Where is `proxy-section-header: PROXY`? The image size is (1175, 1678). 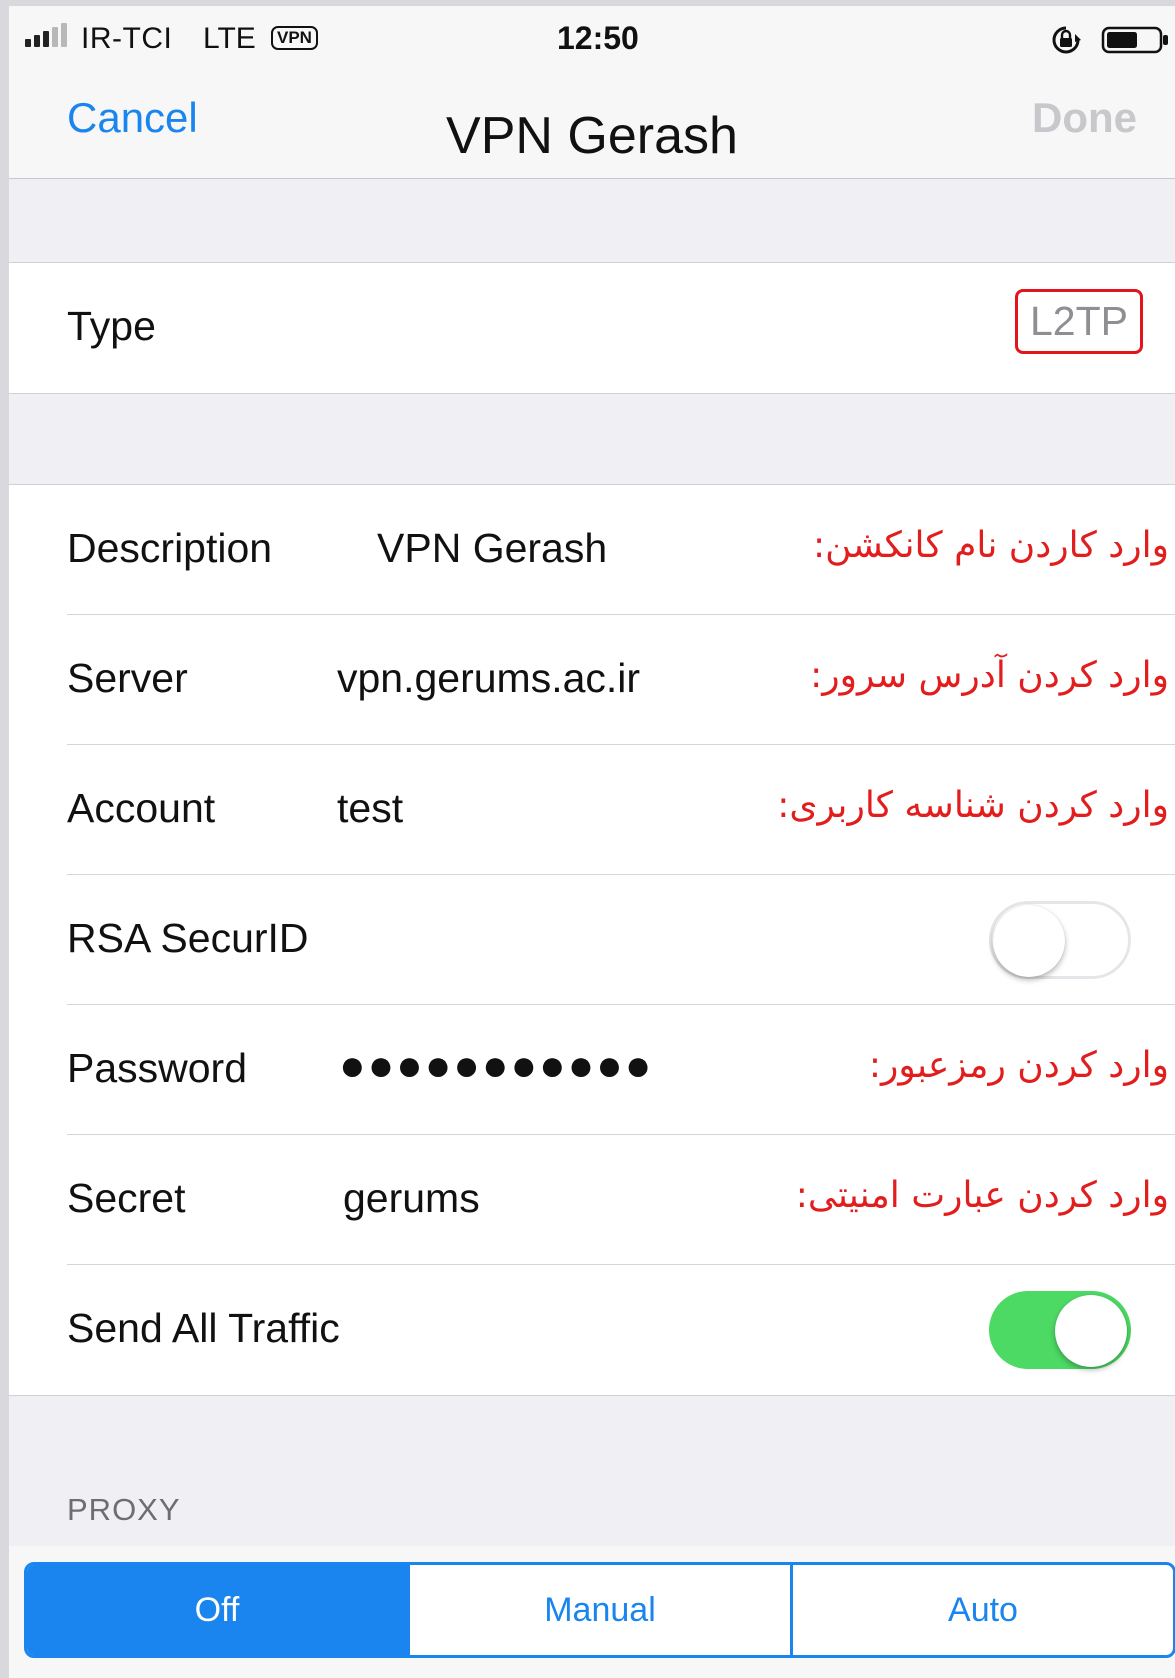 proxy-section-header: PROXY is located at coordinates (124, 1509).